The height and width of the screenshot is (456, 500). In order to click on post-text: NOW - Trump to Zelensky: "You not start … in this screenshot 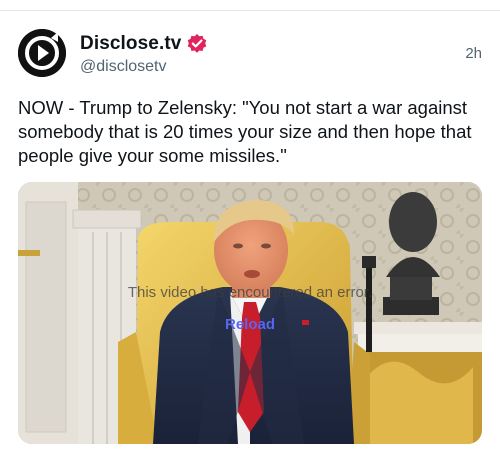, I will do `click(245, 131)`.